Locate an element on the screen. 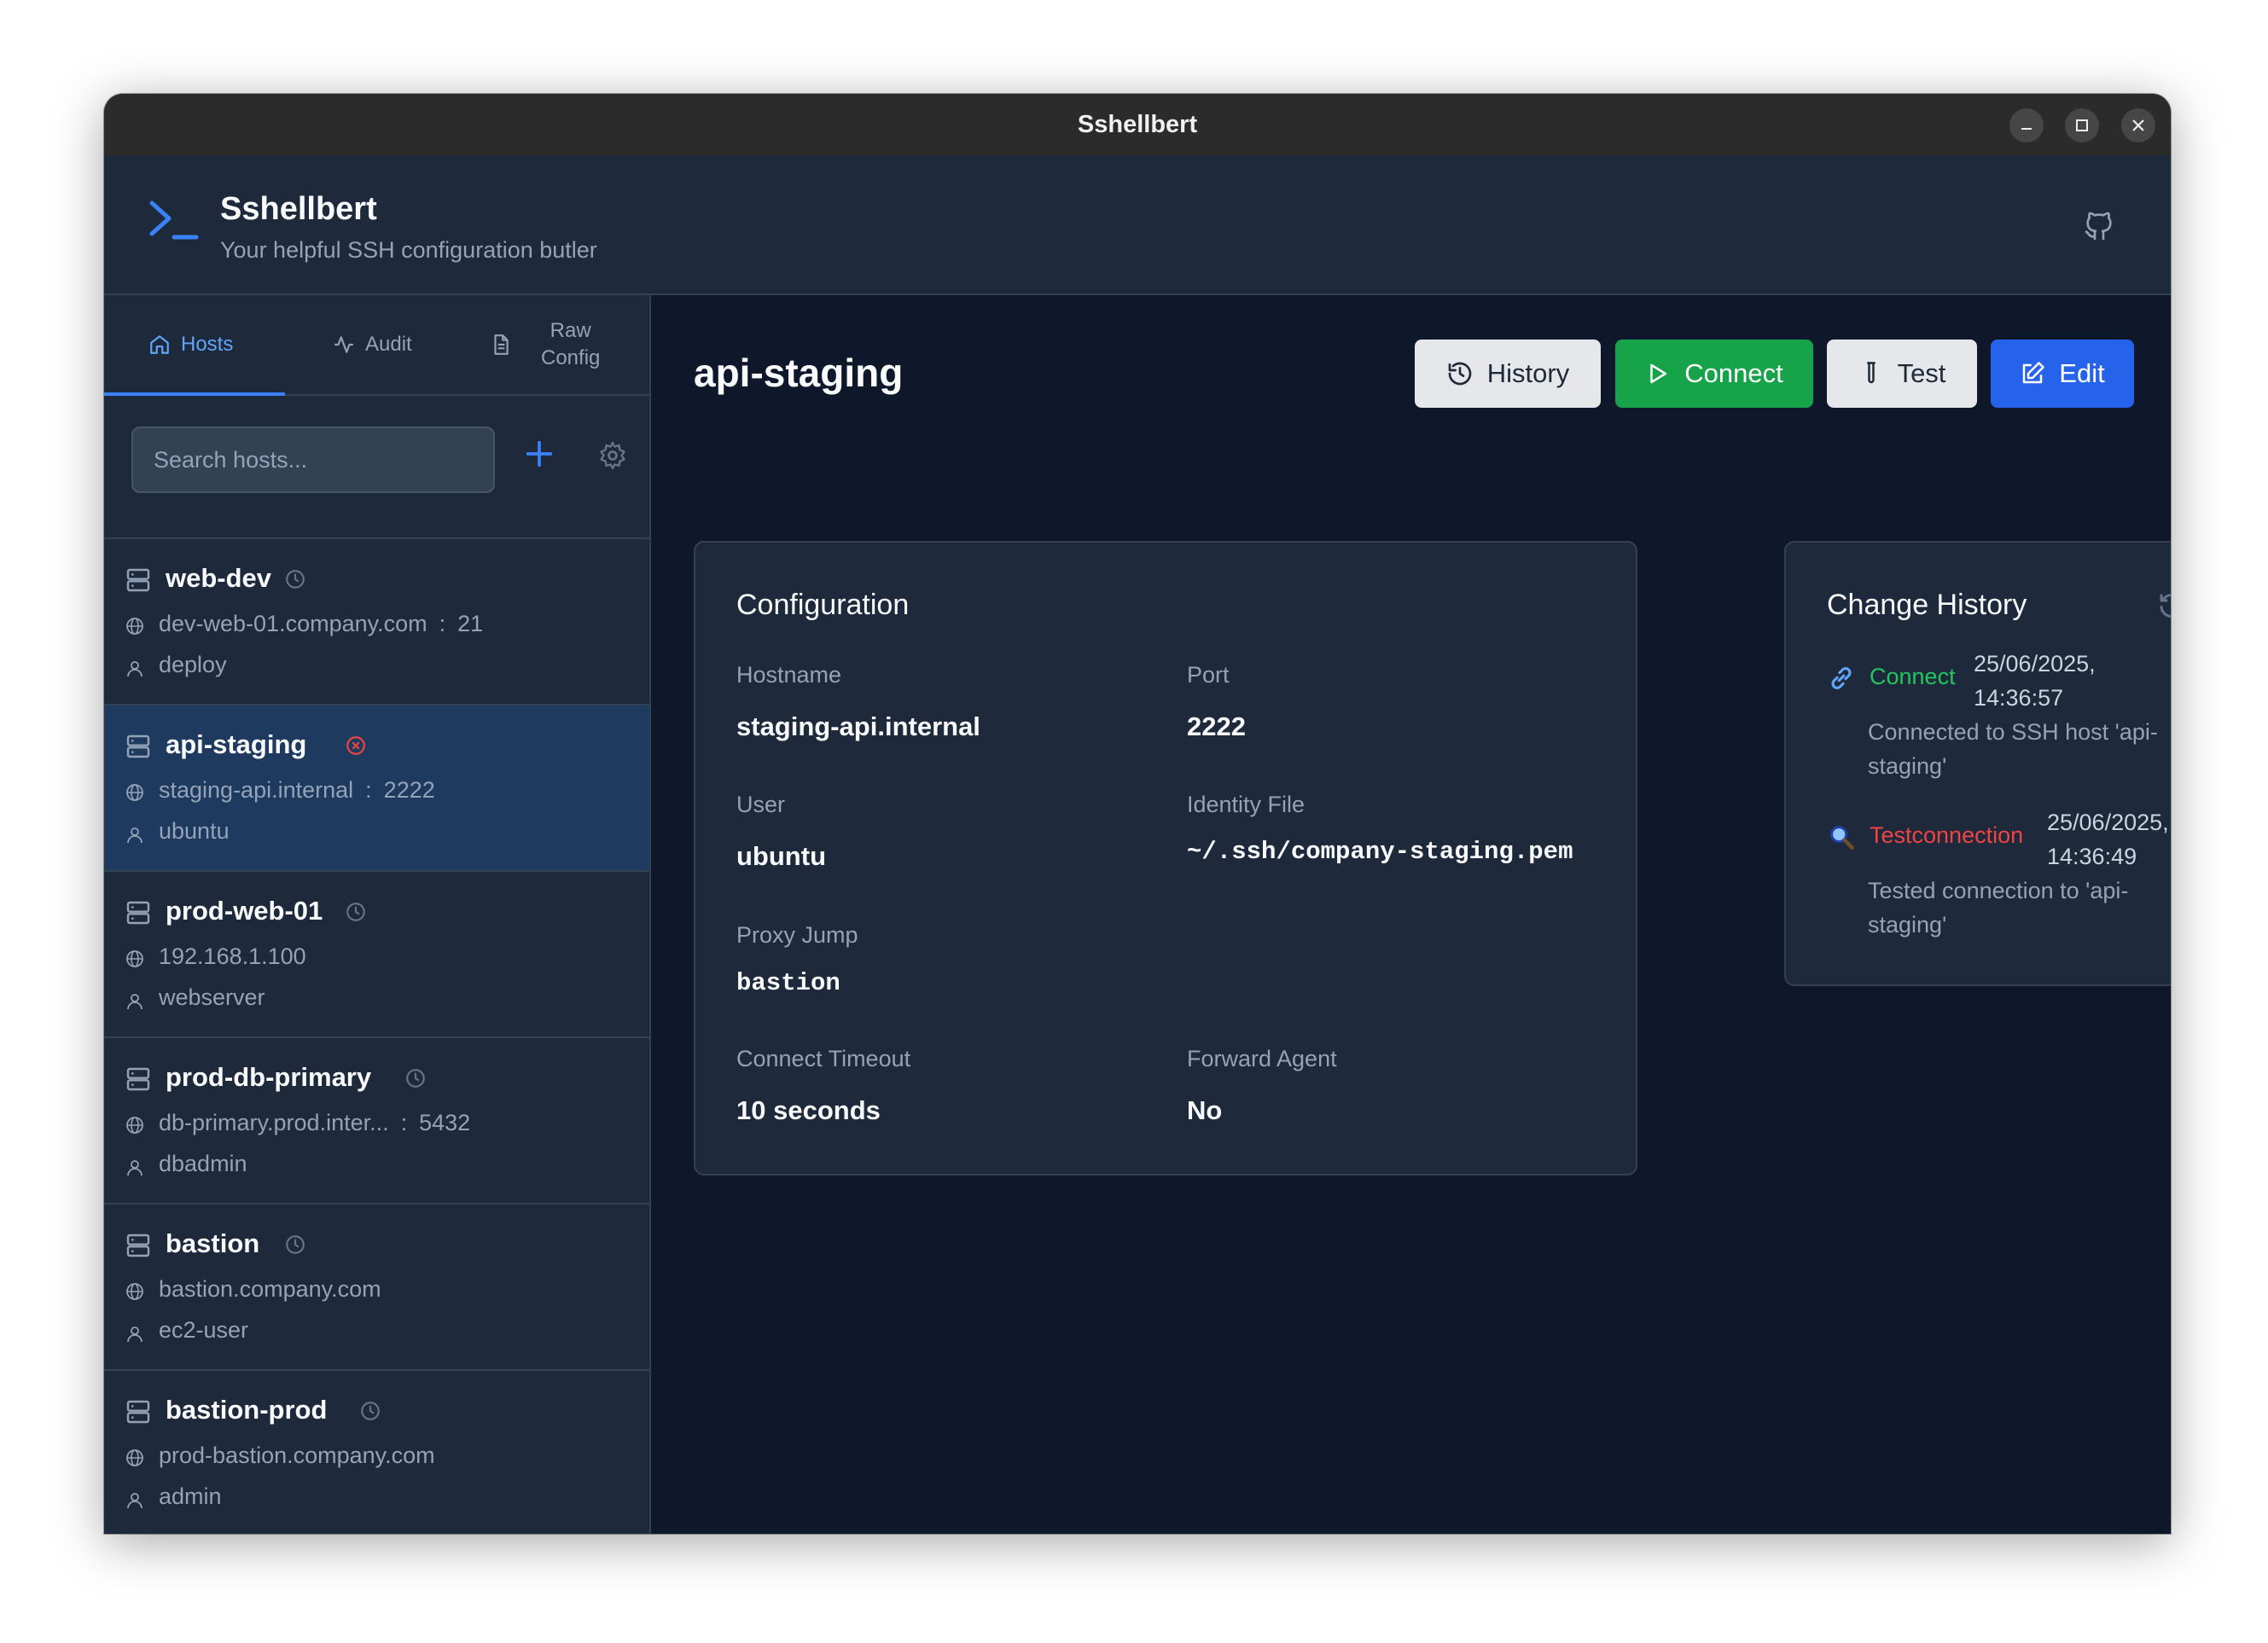 This screenshot has height=1643, width=2268. tab-audit: Audit is located at coordinates (372, 344).